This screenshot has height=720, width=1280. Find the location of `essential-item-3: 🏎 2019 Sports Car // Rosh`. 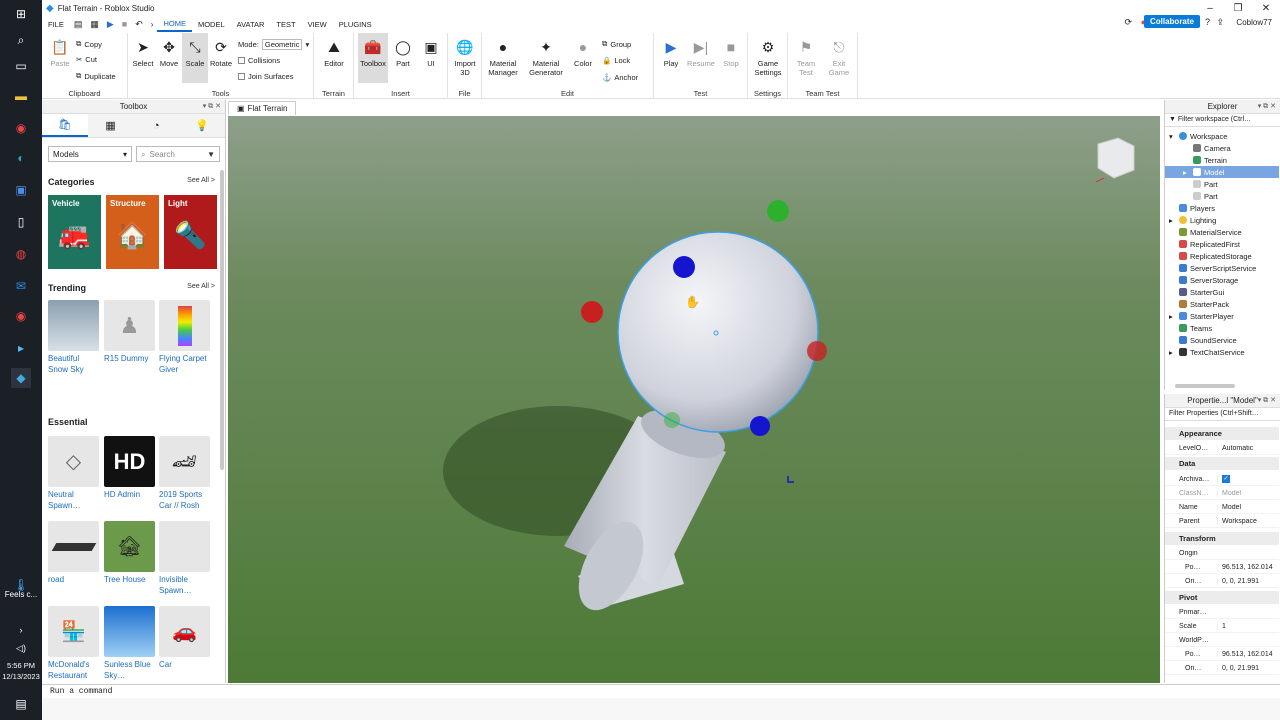

essential-item-3: 🏎 2019 Sports Car // Rosh is located at coordinates (185, 473).